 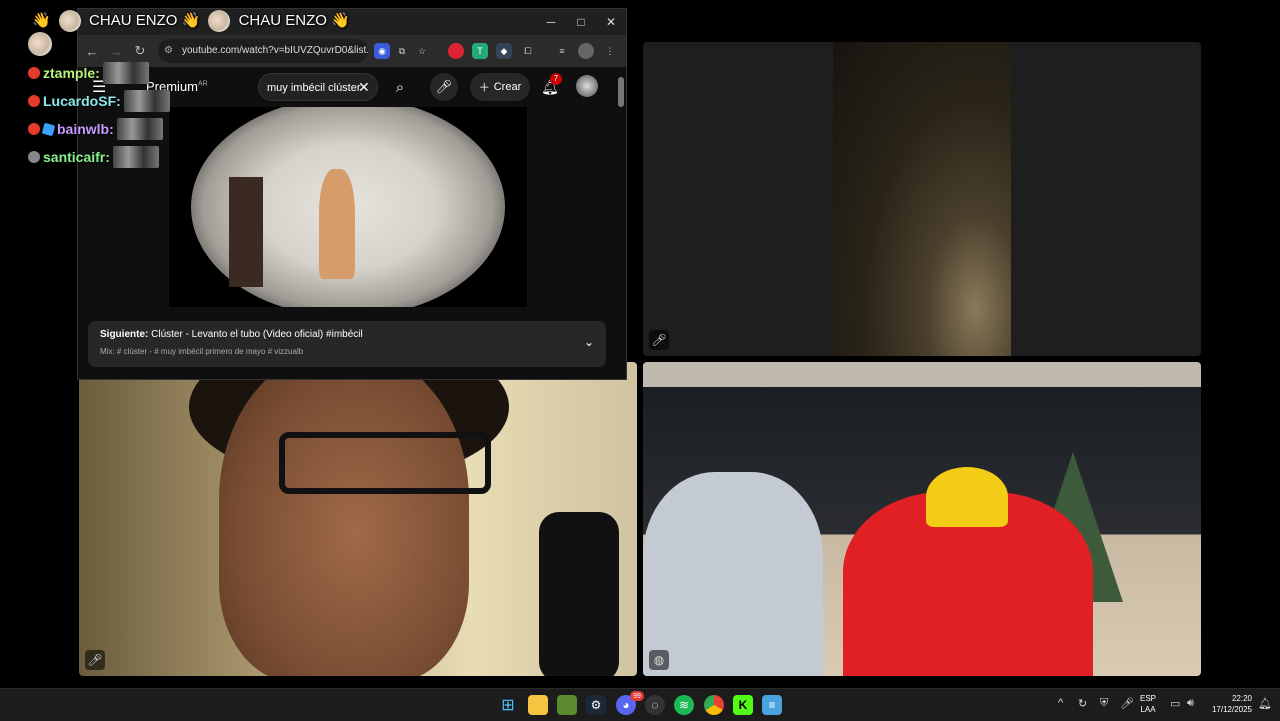 What do you see at coordinates (684, 705) in the screenshot?
I see `spotify-icon: ≋` at bounding box center [684, 705].